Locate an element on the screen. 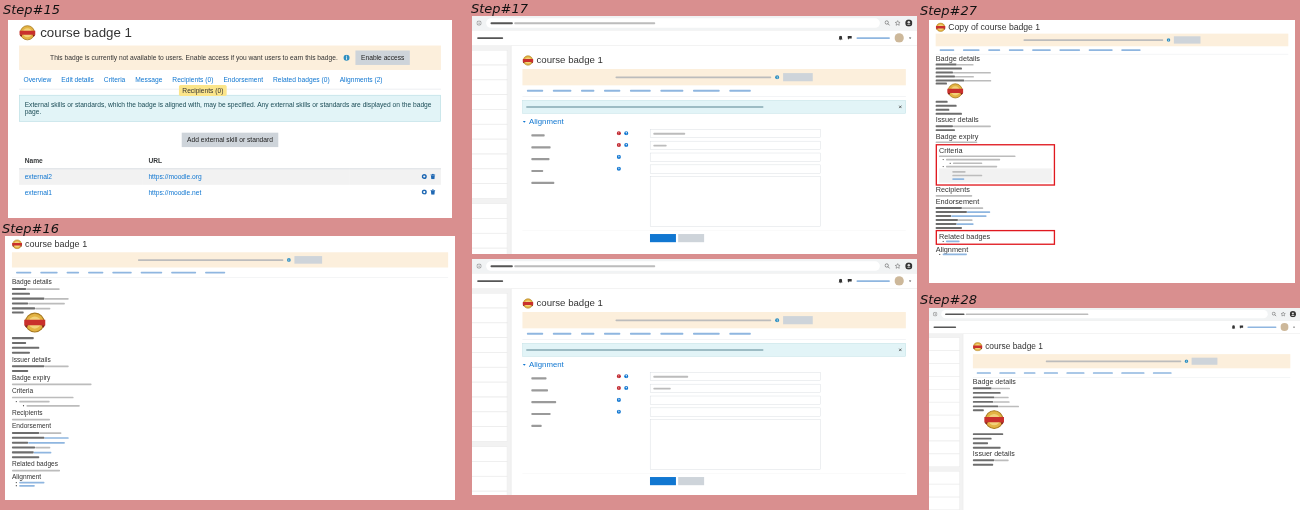 The image size is (1300, 510). enable-access-button is located at coordinates (798, 320).